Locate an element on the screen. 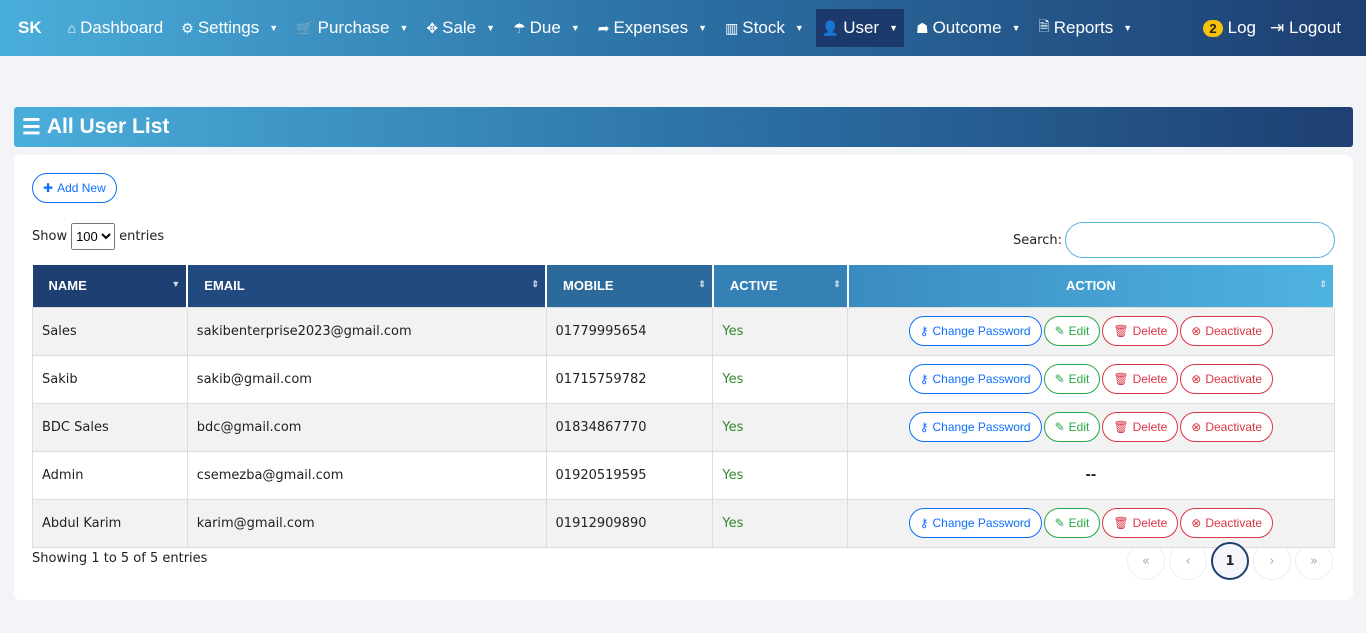 The width and height of the screenshot is (1366, 633). cart-icon: 🛒 is located at coordinates (305, 27).